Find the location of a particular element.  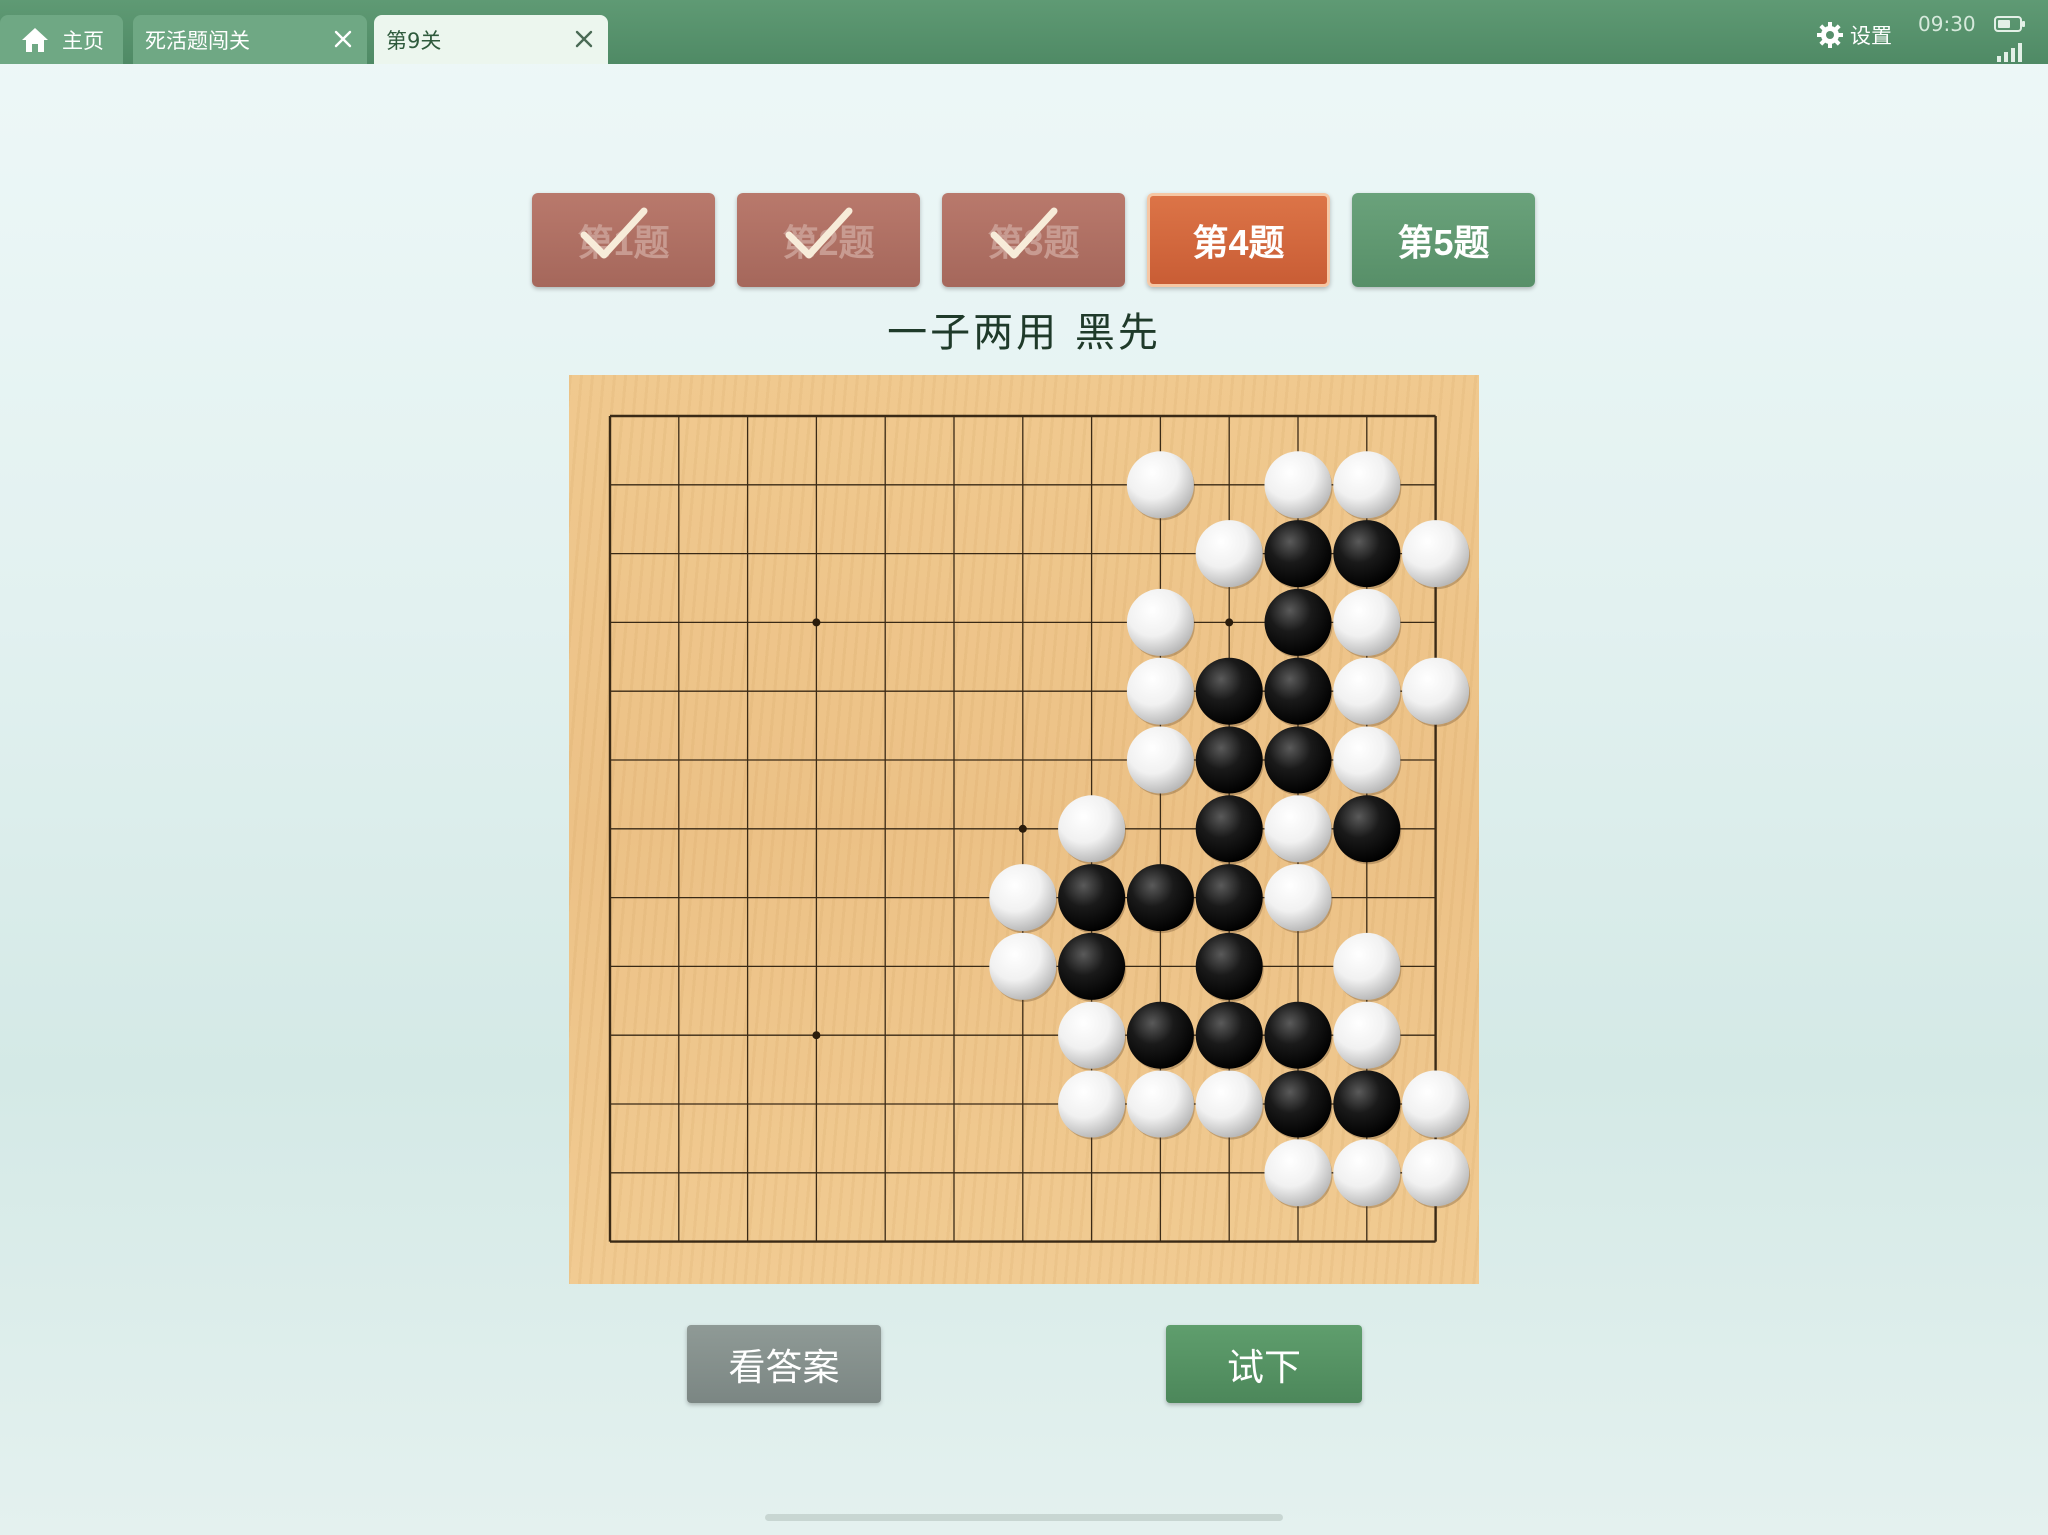

tab-level-9-label: 第9关 is located at coordinates (414, 40).